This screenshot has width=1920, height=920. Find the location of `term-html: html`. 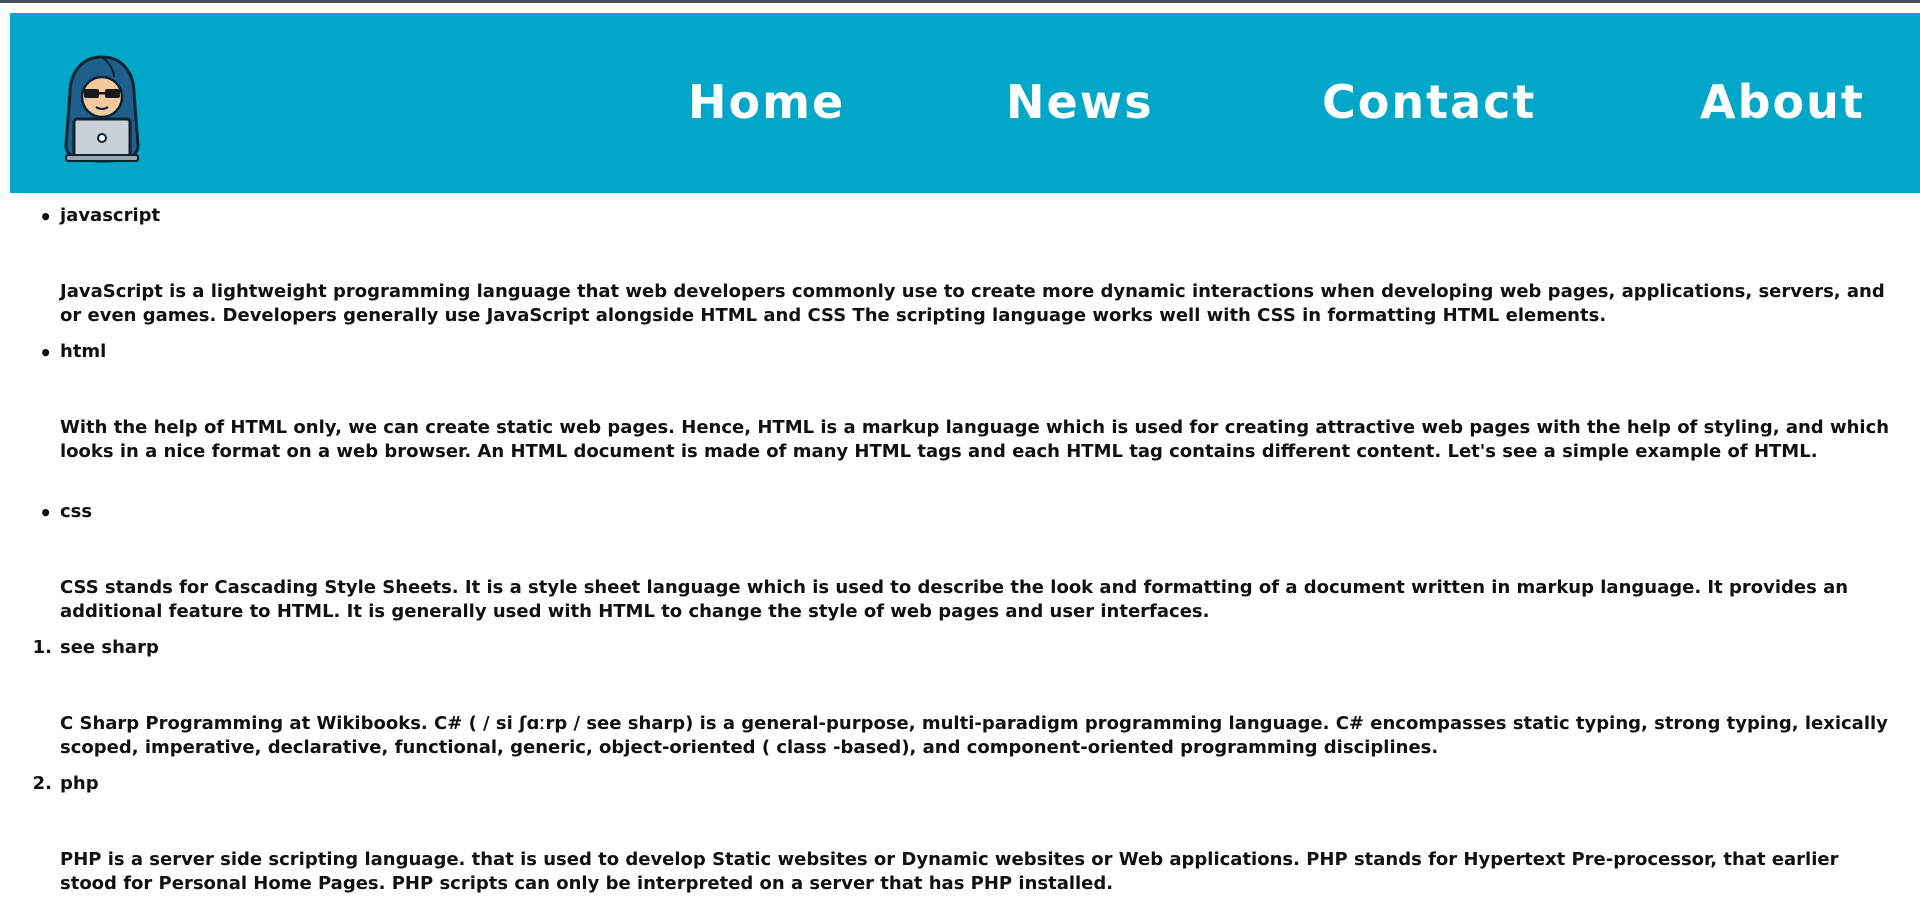

term-html: html is located at coordinates (83, 351).